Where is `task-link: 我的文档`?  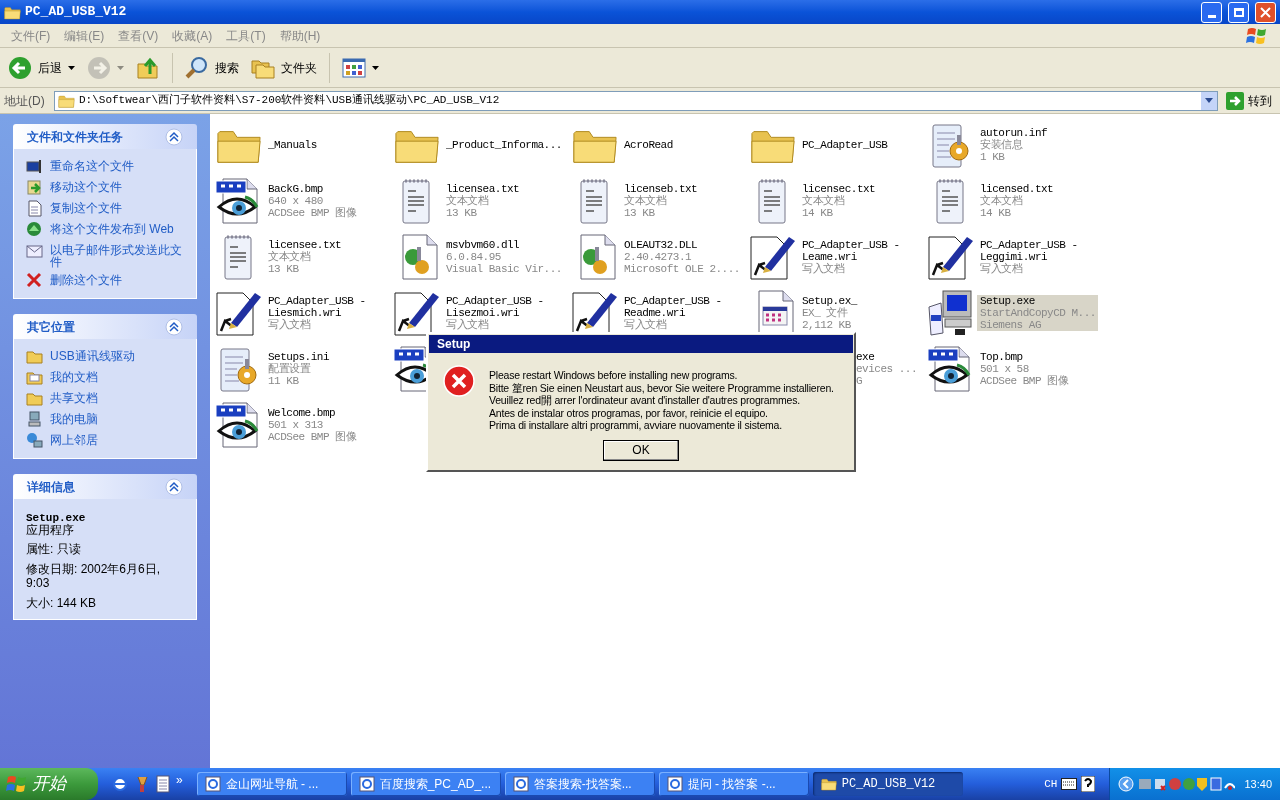
task-link: 我的文档 is located at coordinates (74, 376).